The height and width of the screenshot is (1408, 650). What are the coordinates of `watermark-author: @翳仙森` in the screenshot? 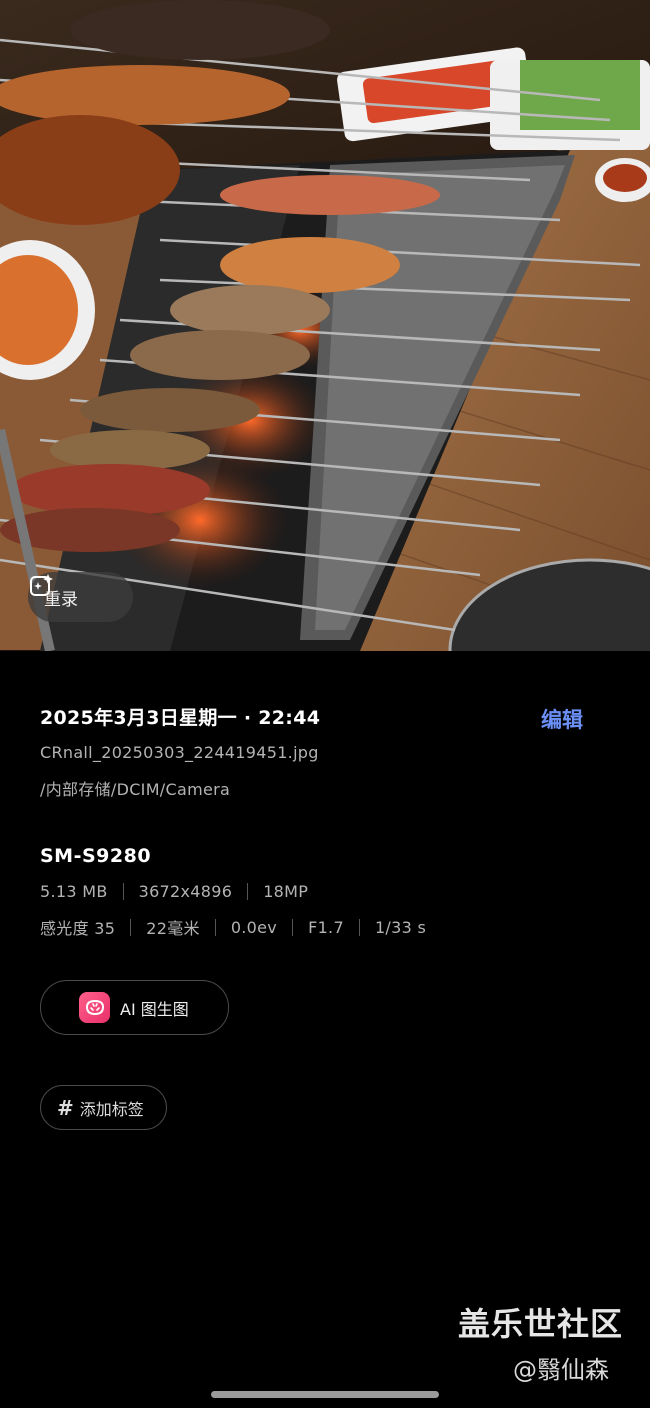 It's located at (561, 1370).